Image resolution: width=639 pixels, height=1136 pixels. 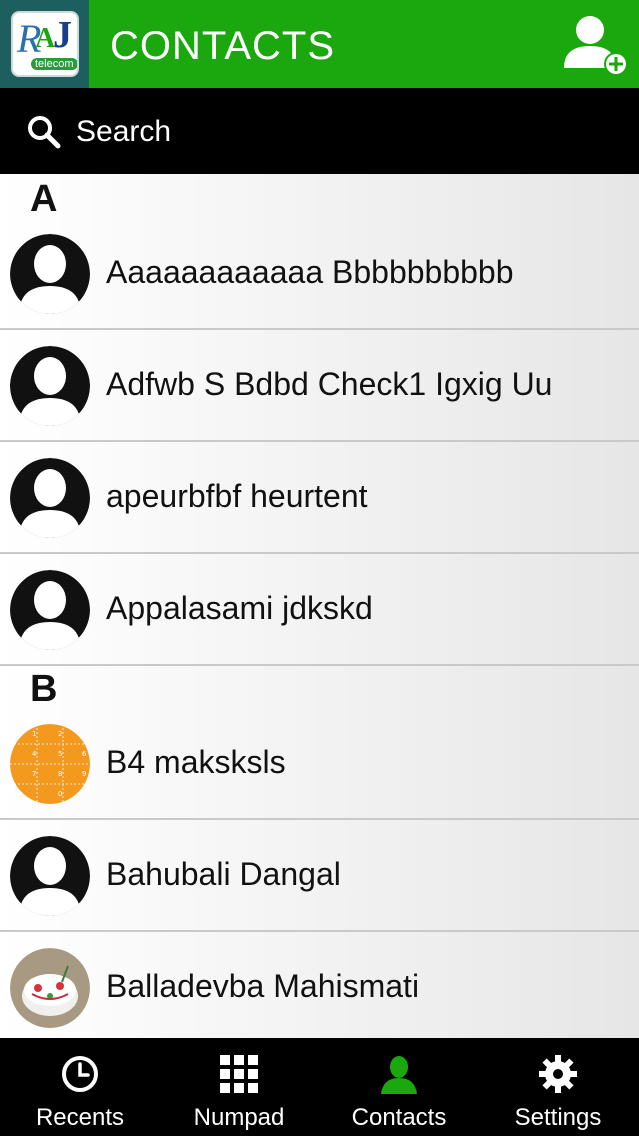 What do you see at coordinates (310, 272) in the screenshot?
I see `contact-name: Aaaaaaaaaaaa Bbbbbbbbbb` at bounding box center [310, 272].